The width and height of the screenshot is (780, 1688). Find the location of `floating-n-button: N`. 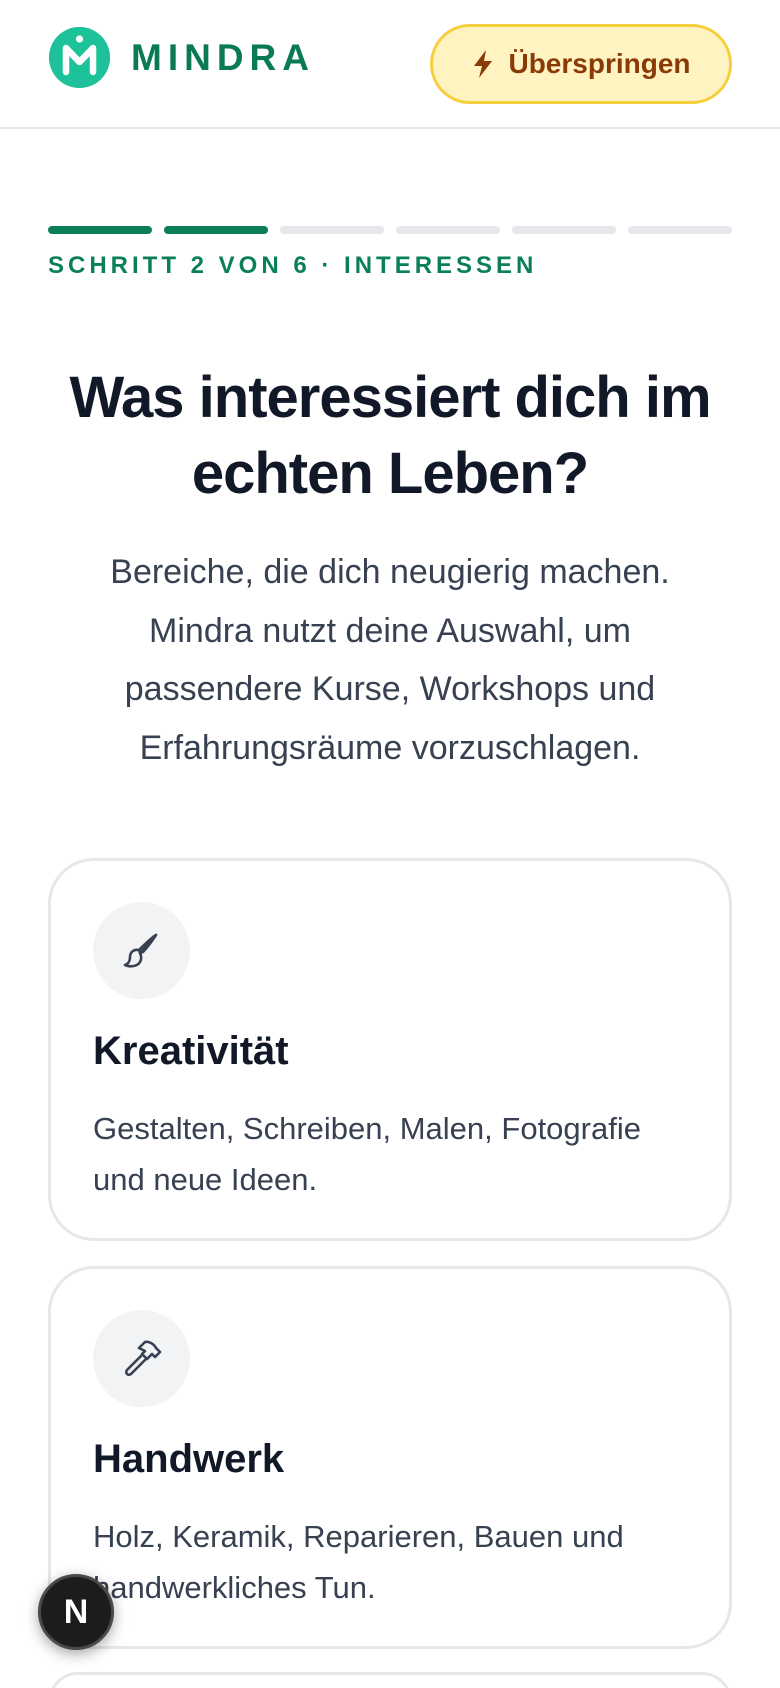

floating-n-button: N is located at coordinates (76, 1612).